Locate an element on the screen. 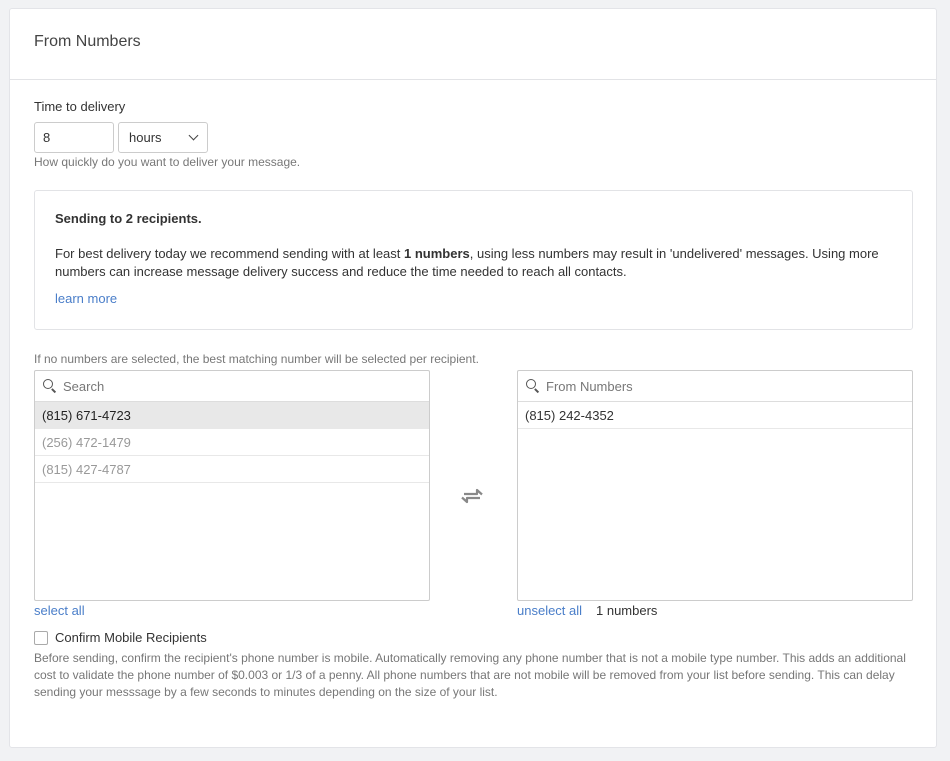 Image resolution: width=950 pixels, height=761 pixels. confirm-mobile-row: Confirm Mobile Recipients is located at coordinates (120, 637).